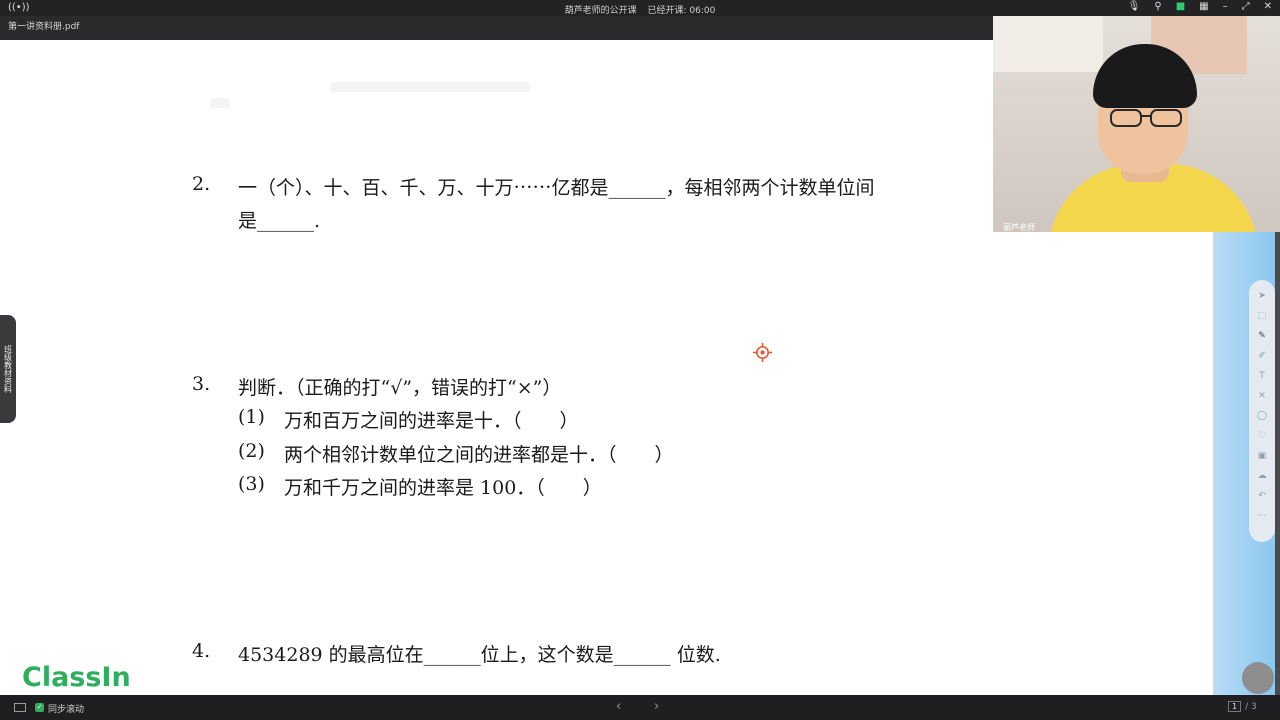 This screenshot has width=1280, height=720. What do you see at coordinates (431, 421) in the screenshot?
I see `q3-item-text: 万和百万之间的进率是十．（ ）` at bounding box center [431, 421].